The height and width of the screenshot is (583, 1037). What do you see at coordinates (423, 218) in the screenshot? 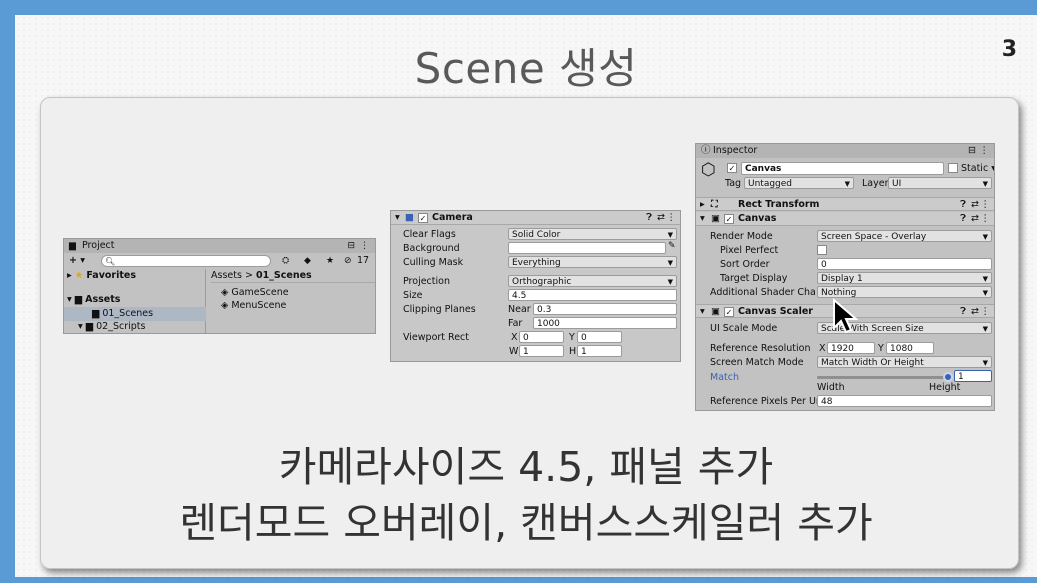
I see `enabled-checkbox: ✓` at bounding box center [423, 218].